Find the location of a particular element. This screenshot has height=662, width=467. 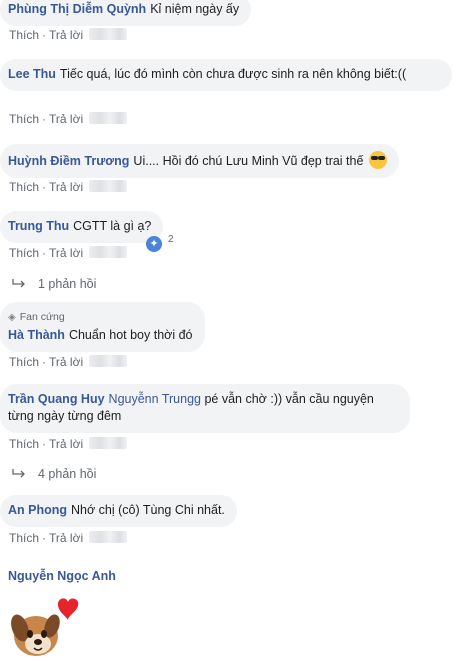

comment: An Phong Nhớ chị (cô) Tùng Chi nhất. is located at coordinates (118, 511).